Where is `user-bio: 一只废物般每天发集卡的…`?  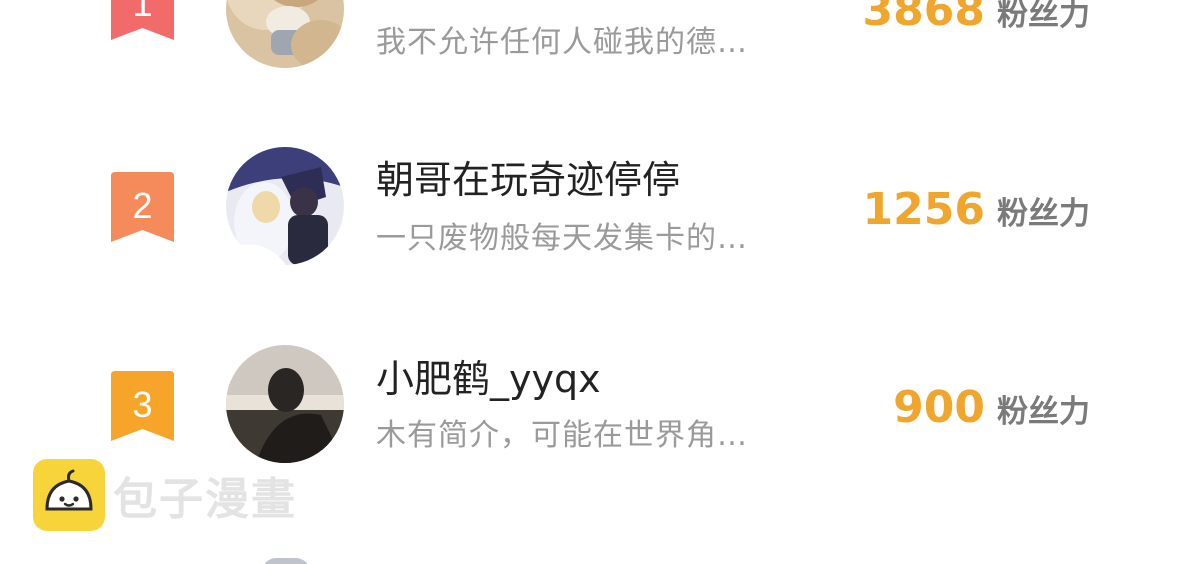 user-bio: 一只废物般每天发集卡的… is located at coordinates (562, 238).